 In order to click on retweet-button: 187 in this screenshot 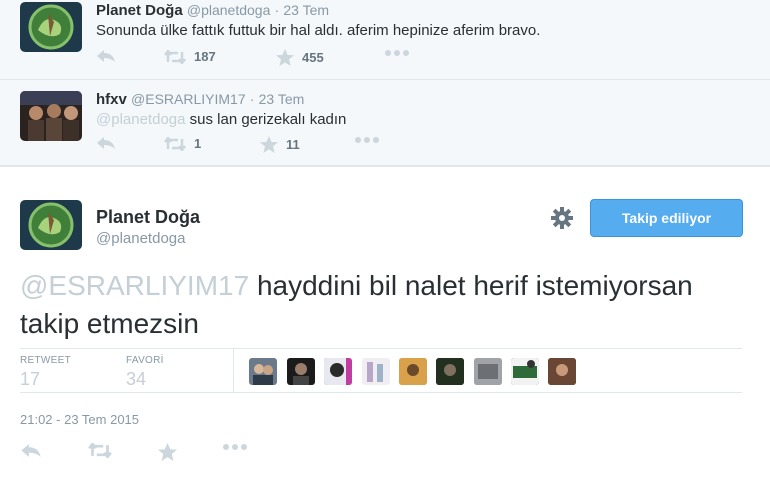, I will do `click(190, 56)`.